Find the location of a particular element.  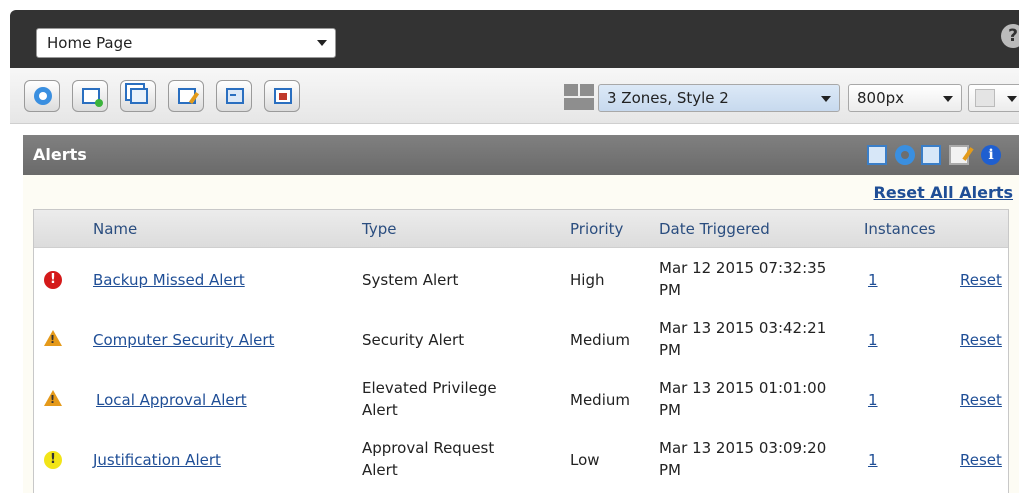

home-icon is located at coordinates (283, 96).